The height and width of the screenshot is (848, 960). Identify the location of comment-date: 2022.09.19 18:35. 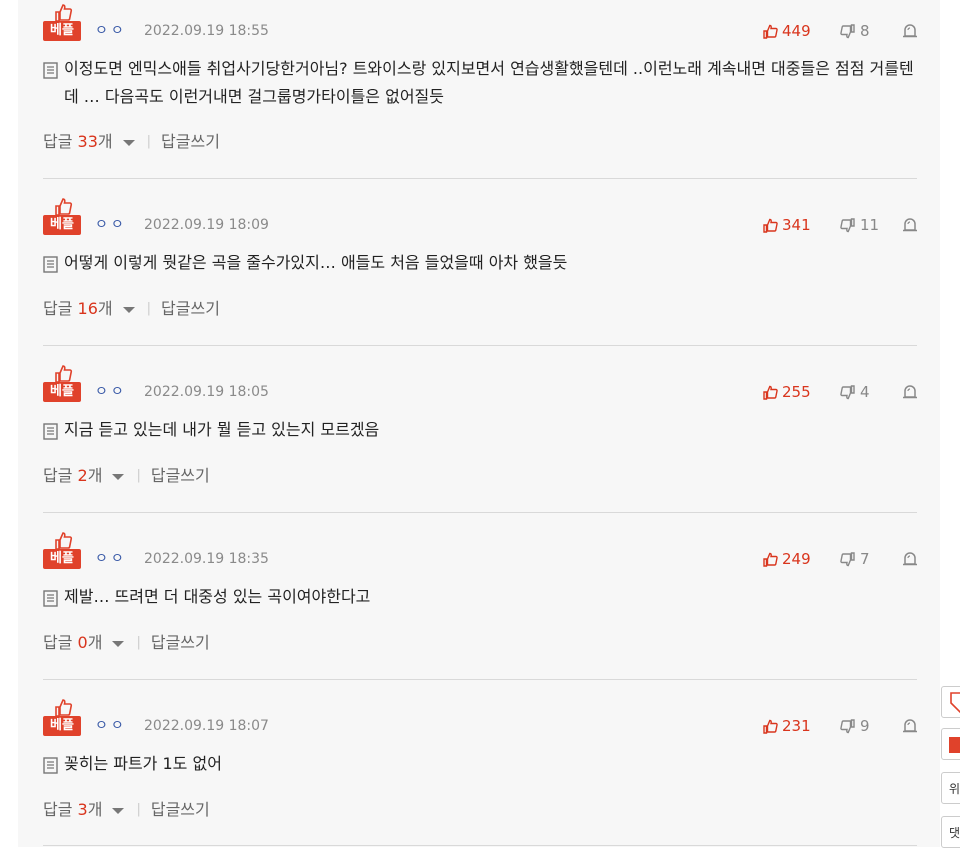
(206, 559).